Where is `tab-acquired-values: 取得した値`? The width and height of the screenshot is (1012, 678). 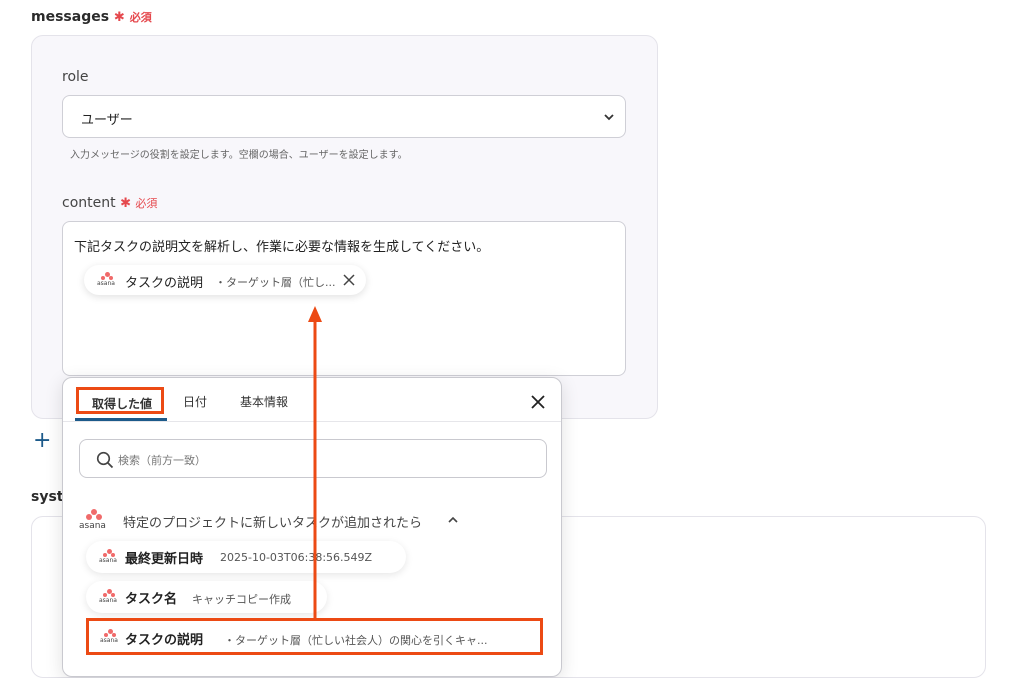
tab-acquired-values: 取得した値 is located at coordinates (120, 400).